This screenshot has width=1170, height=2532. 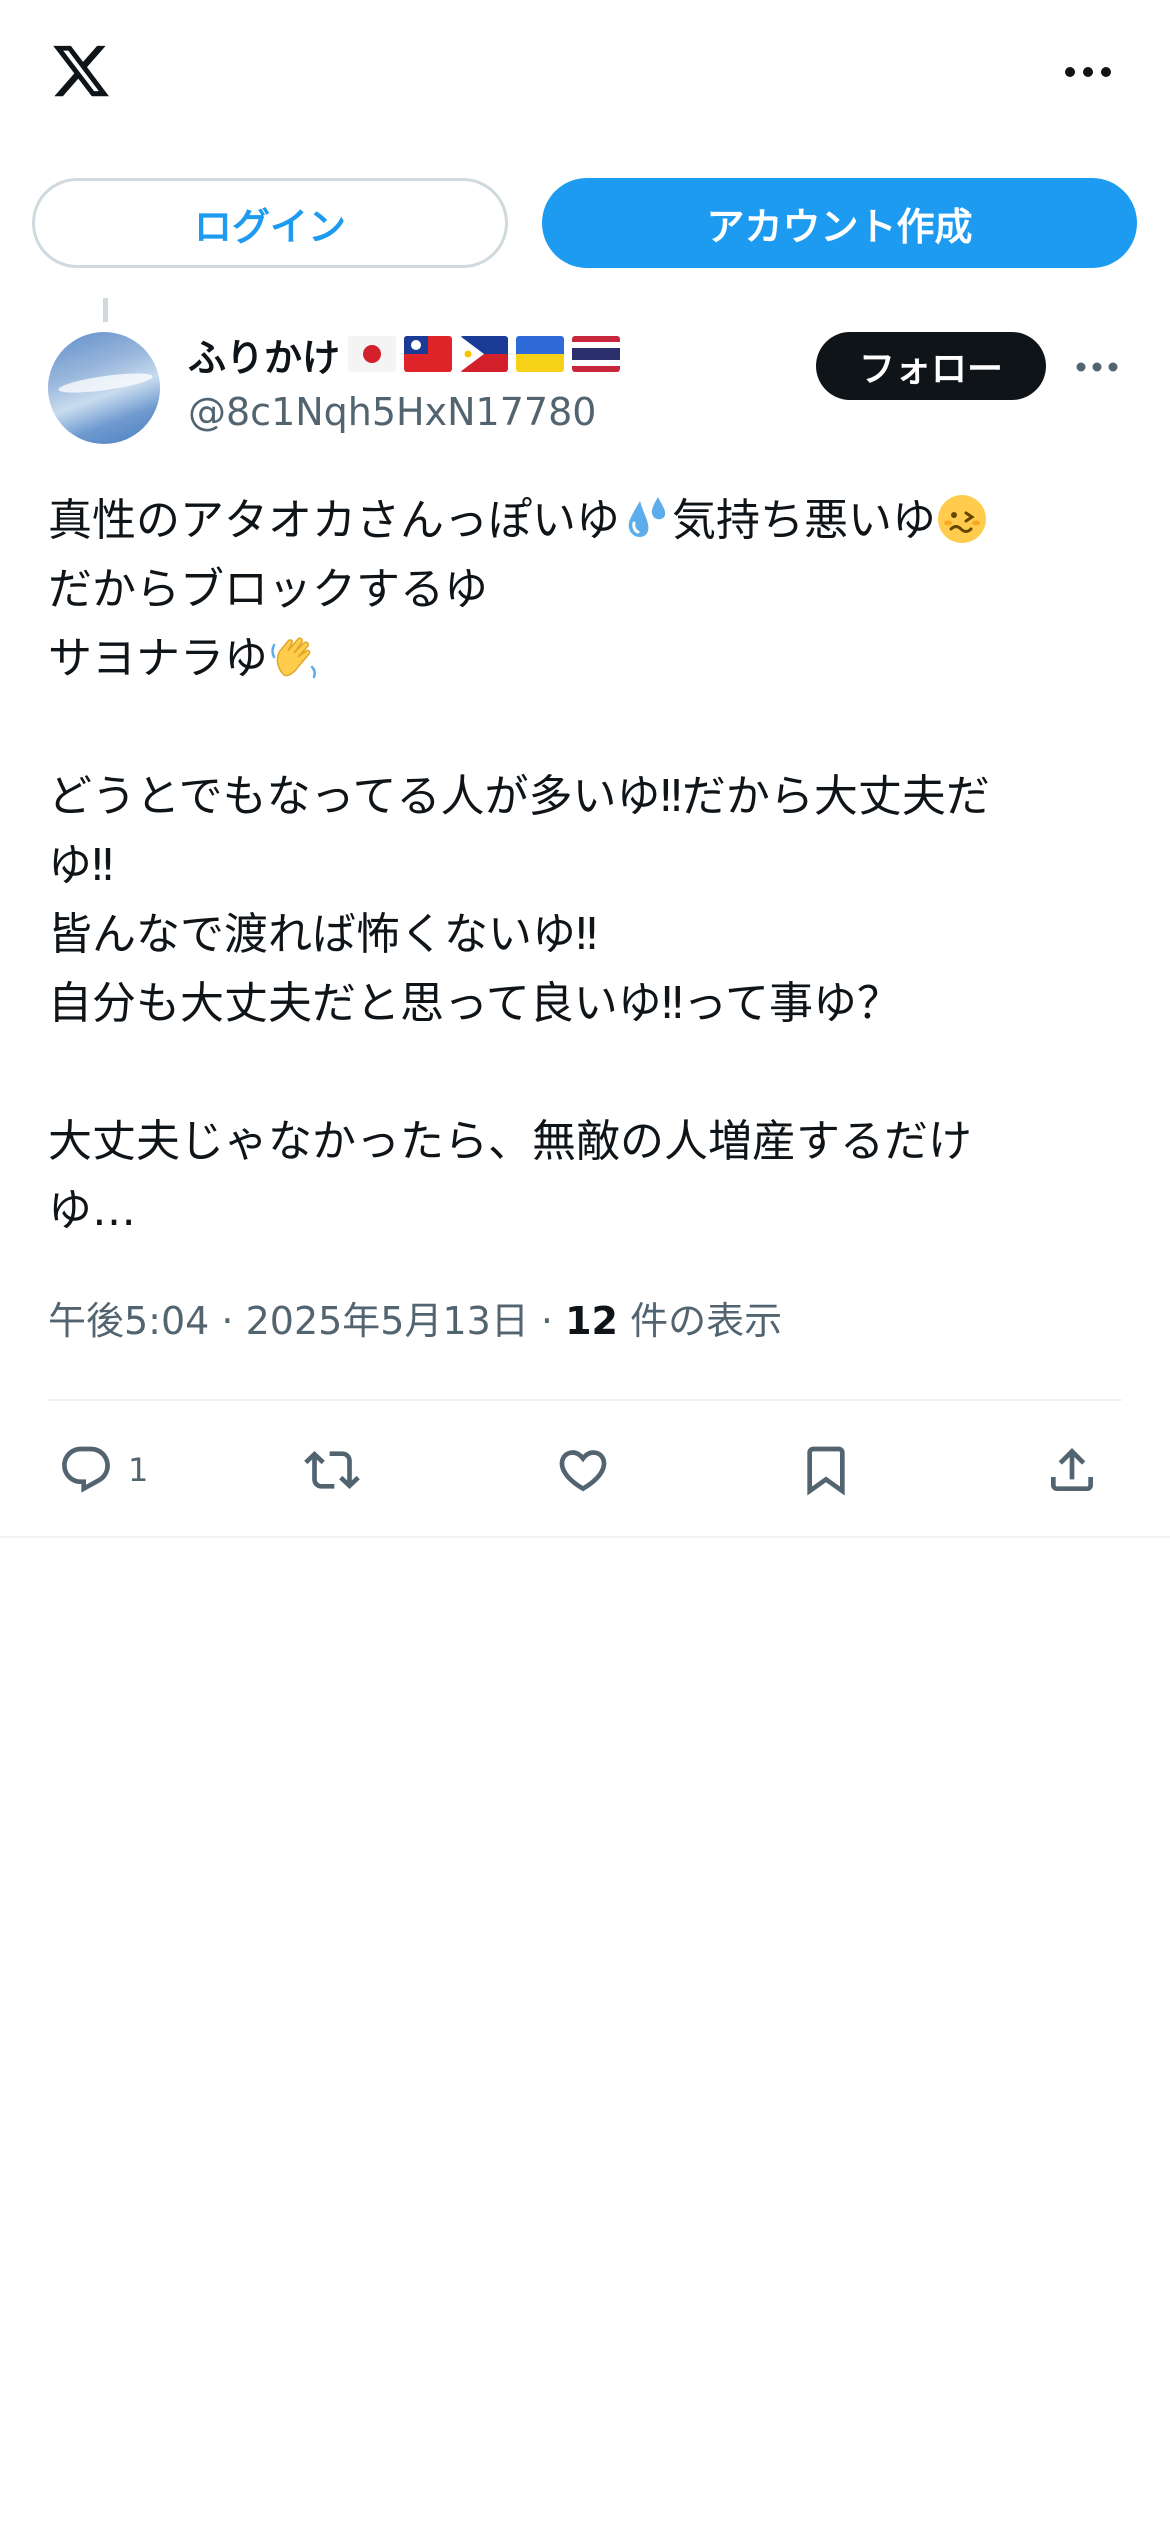 What do you see at coordinates (484, 354) in the screenshot?
I see `philippines-flag-icon` at bounding box center [484, 354].